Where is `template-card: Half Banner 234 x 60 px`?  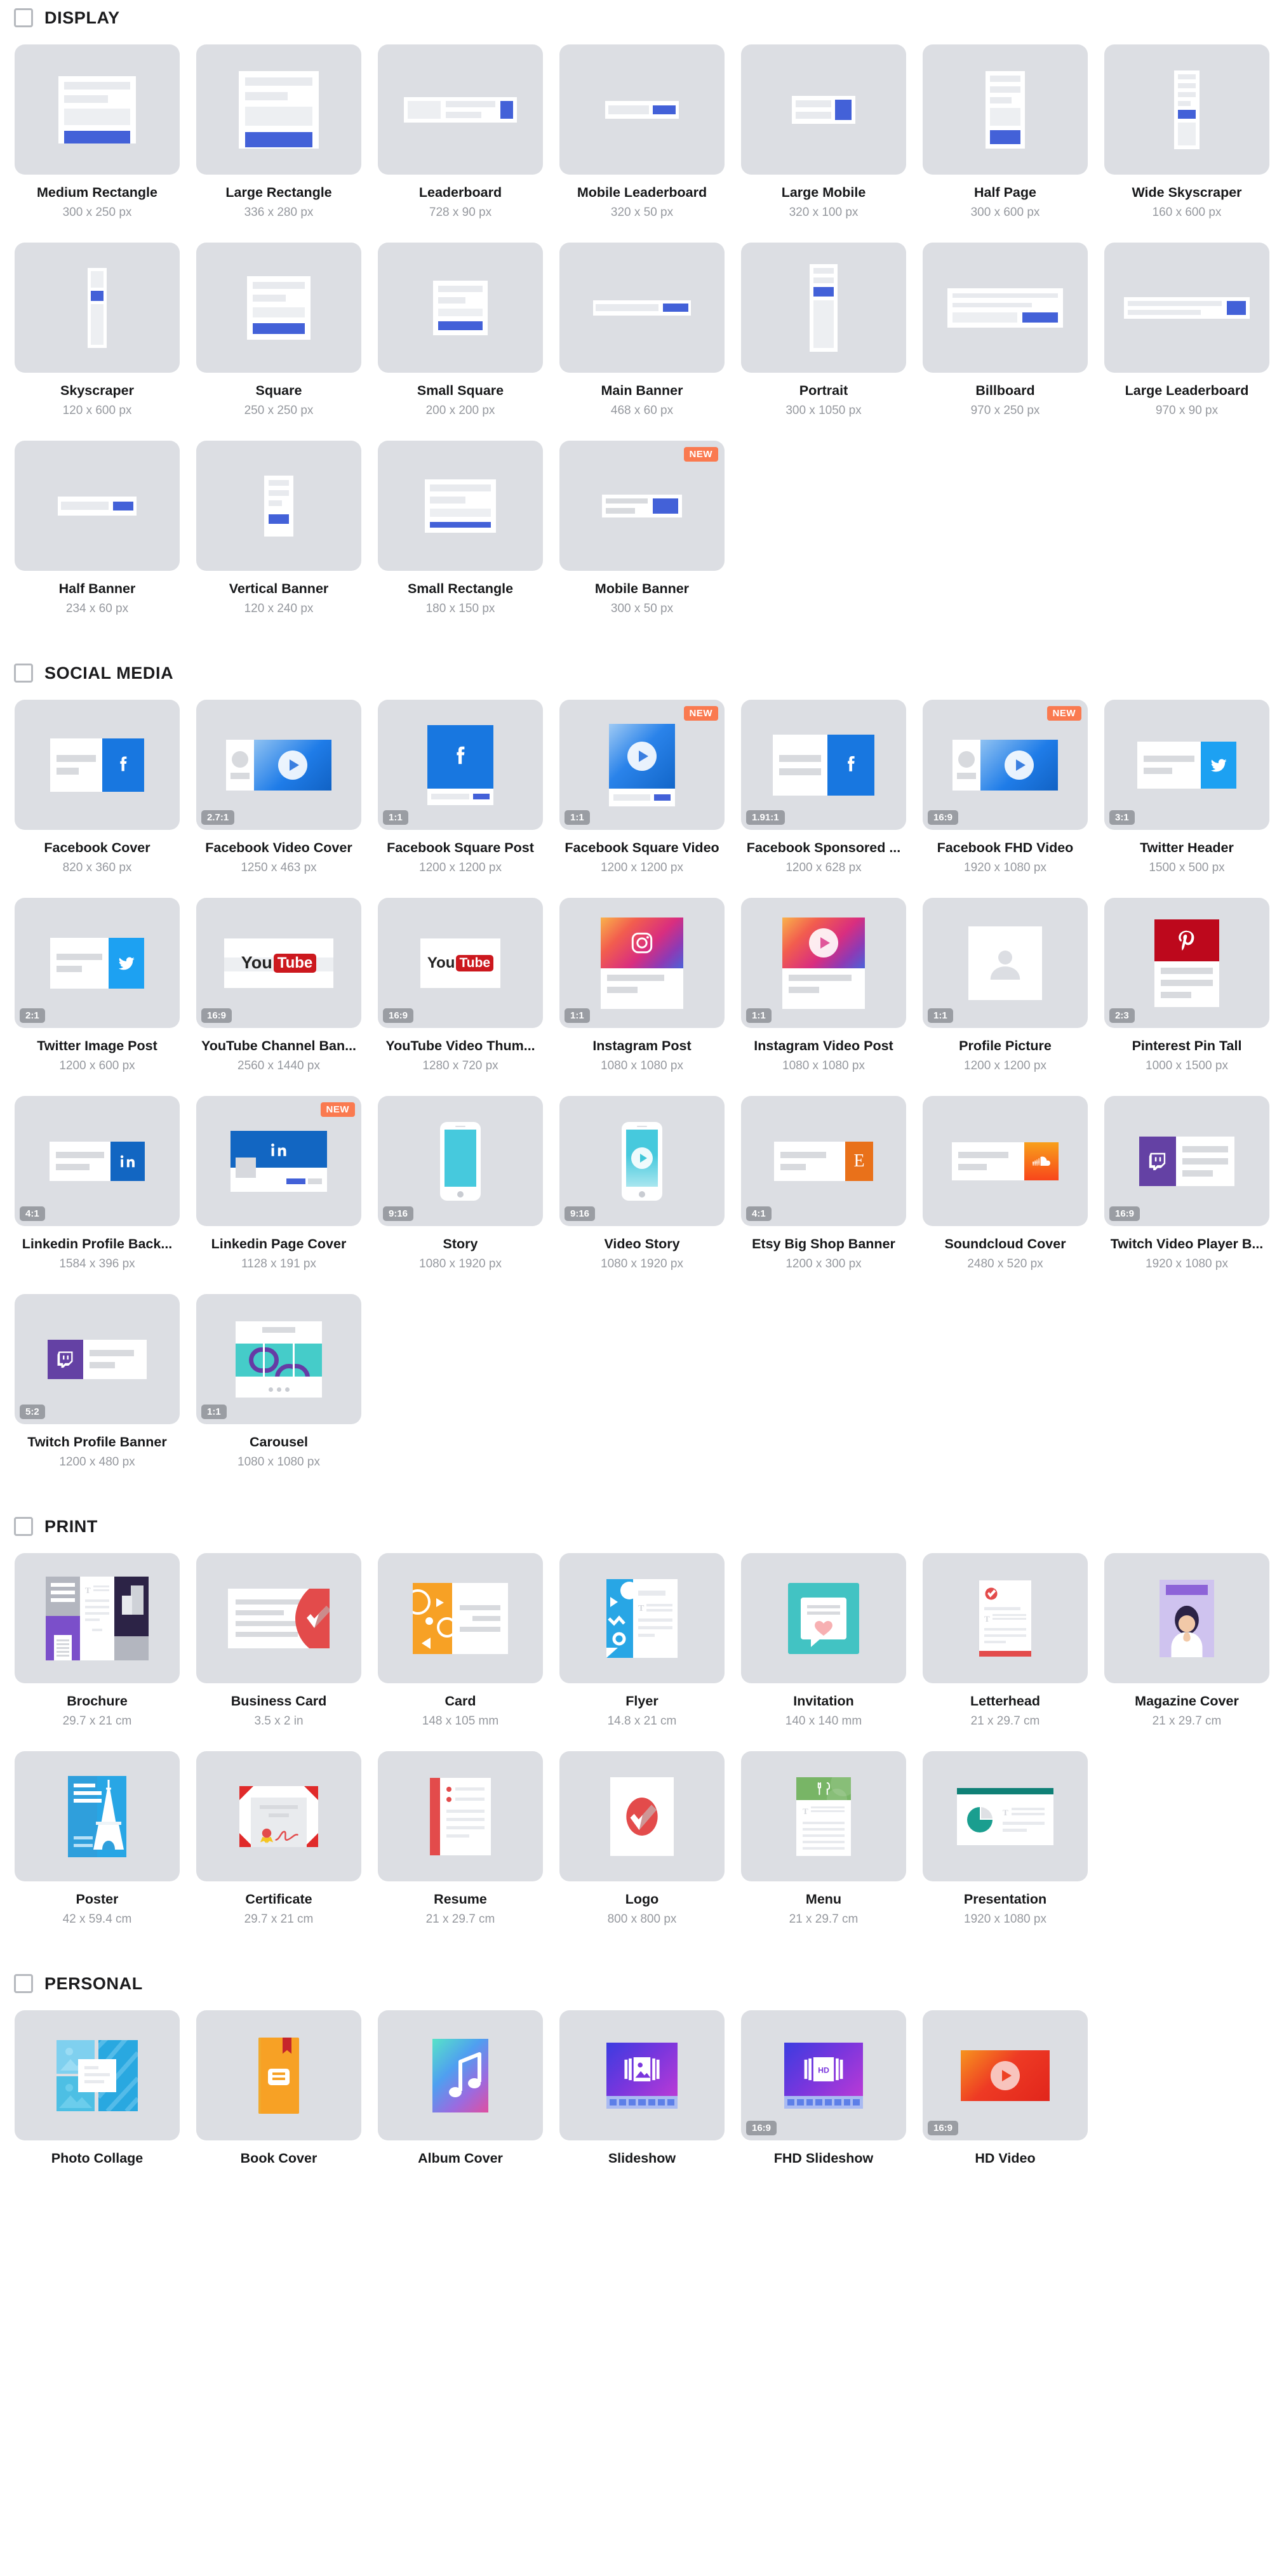
template-card: Half Banner 234 x 60 px is located at coordinates (97, 531).